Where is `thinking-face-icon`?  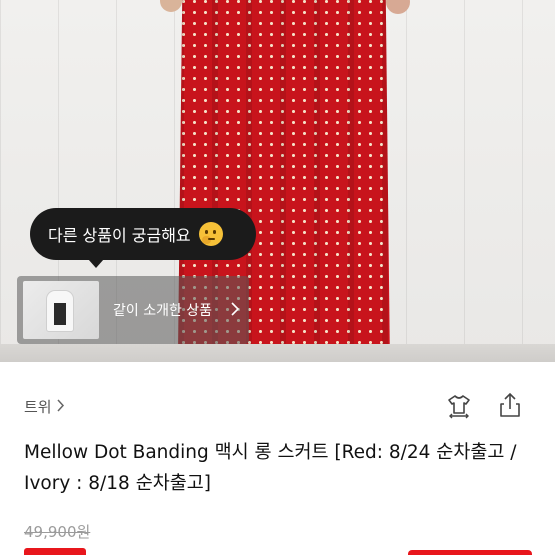 thinking-face-icon is located at coordinates (210, 234).